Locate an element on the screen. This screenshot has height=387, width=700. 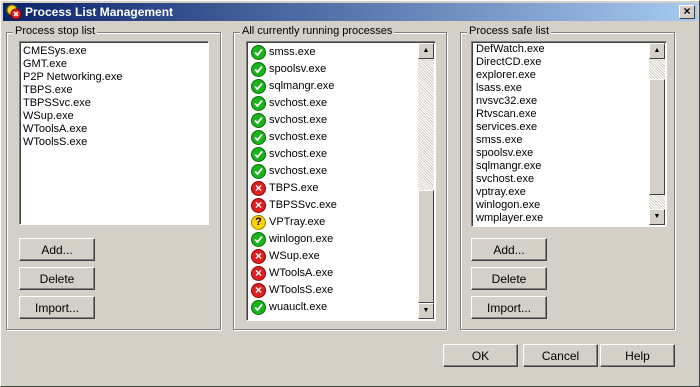
stop-list-item: GMT.exe is located at coordinates (114, 64).